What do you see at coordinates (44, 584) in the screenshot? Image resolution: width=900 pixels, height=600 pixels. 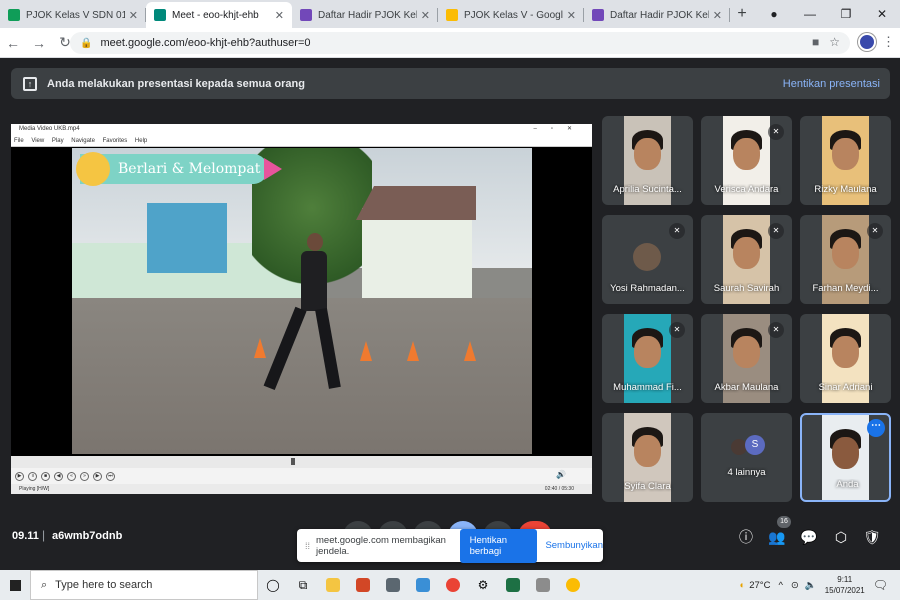 I see `search-icon: ⌕` at bounding box center [44, 584].